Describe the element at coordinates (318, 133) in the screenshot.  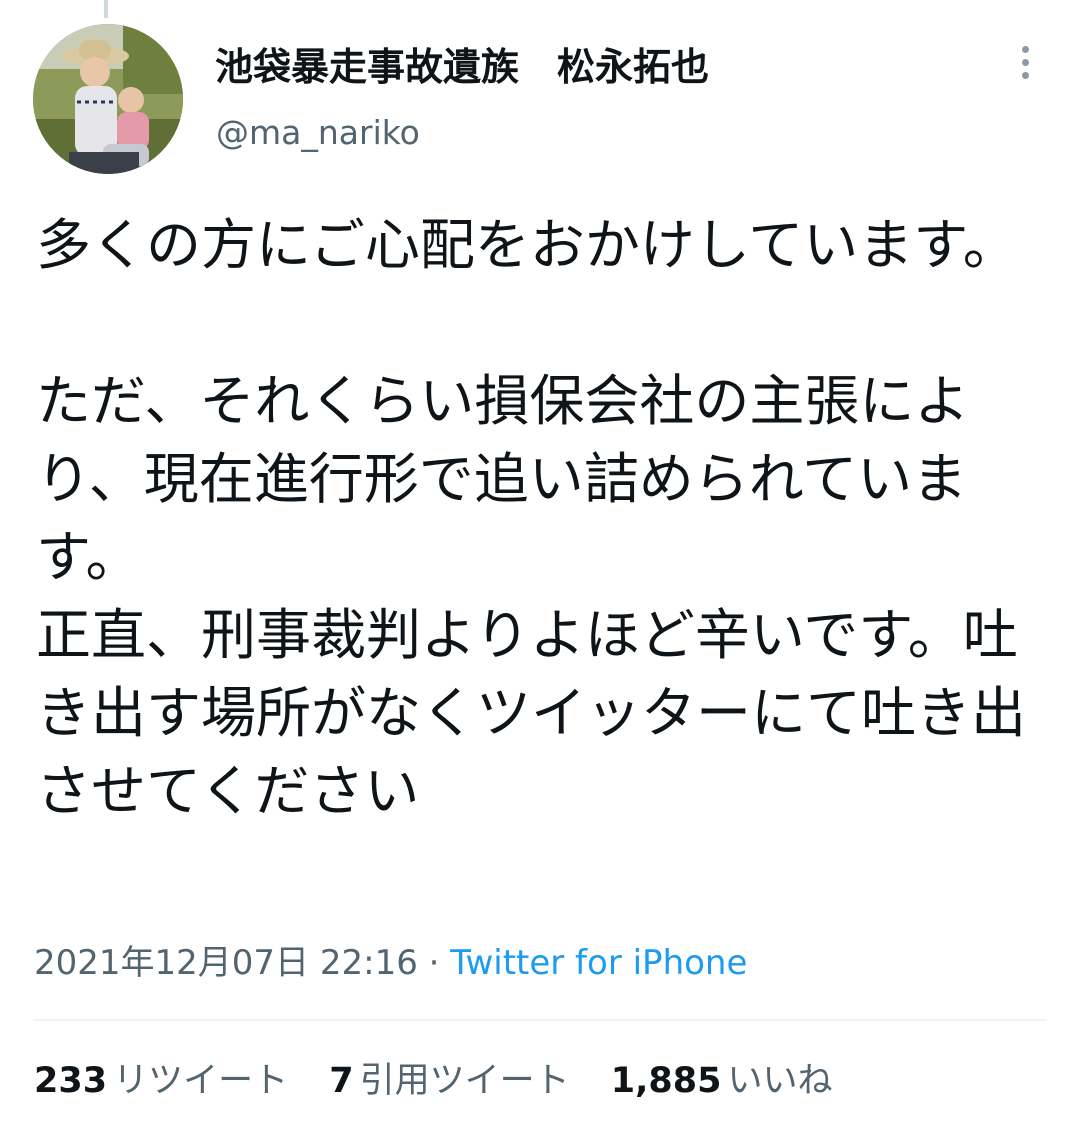
I see `author-handle: @ma_nariko` at that location.